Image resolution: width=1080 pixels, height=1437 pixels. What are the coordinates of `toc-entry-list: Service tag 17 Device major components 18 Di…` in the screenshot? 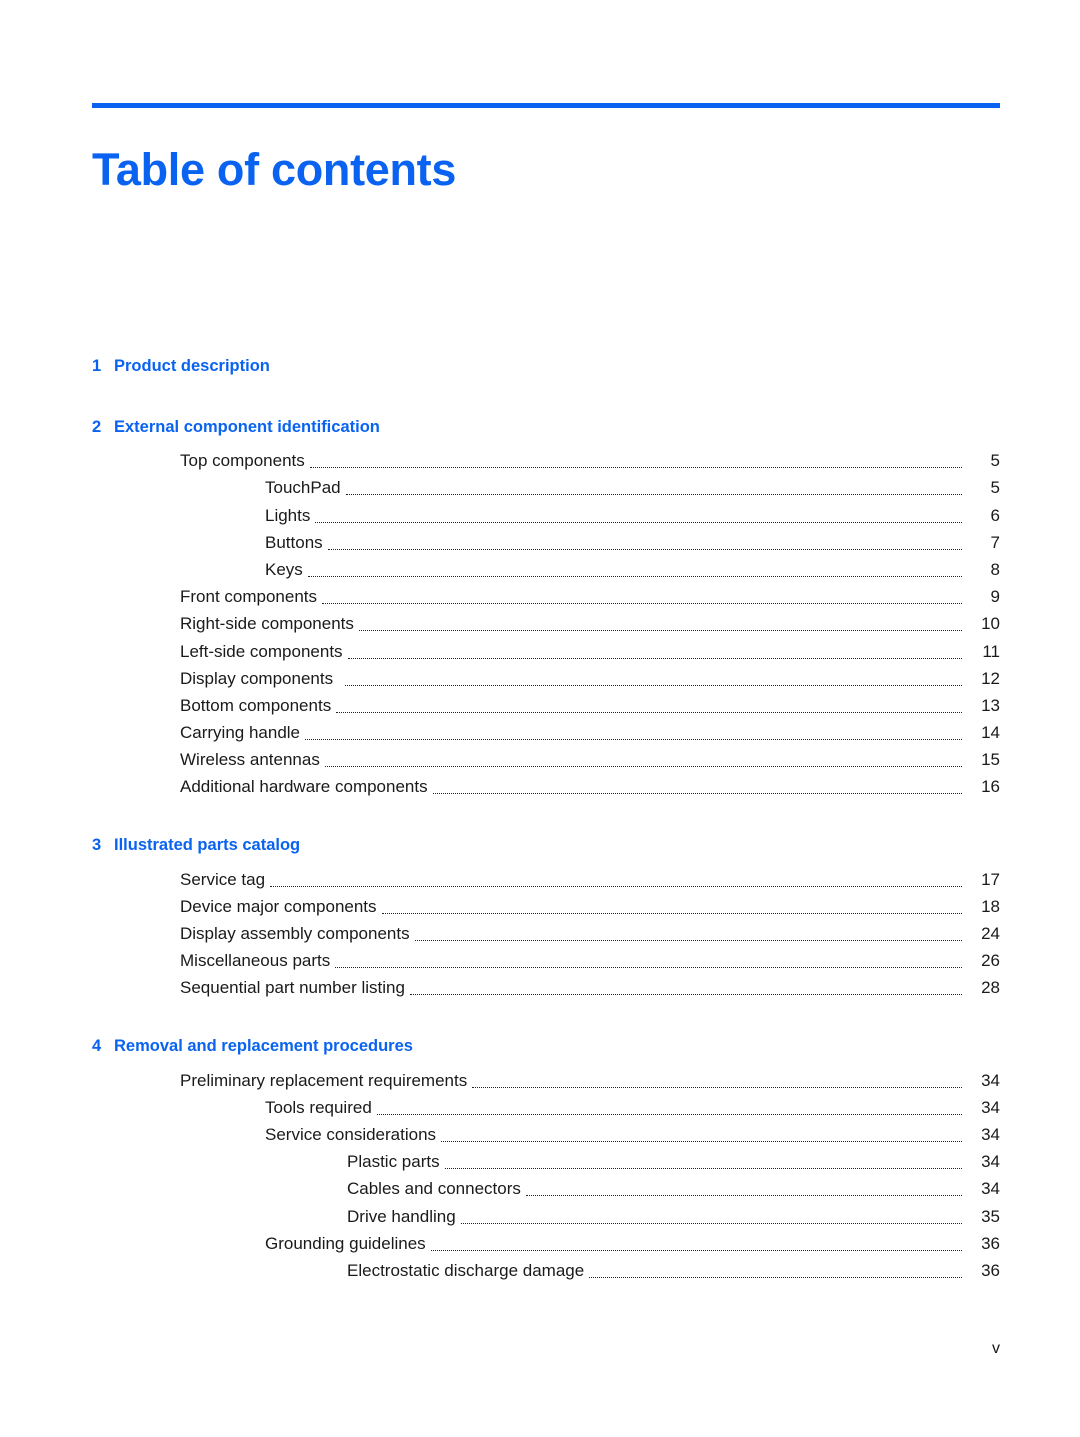 It's located at (546, 931).